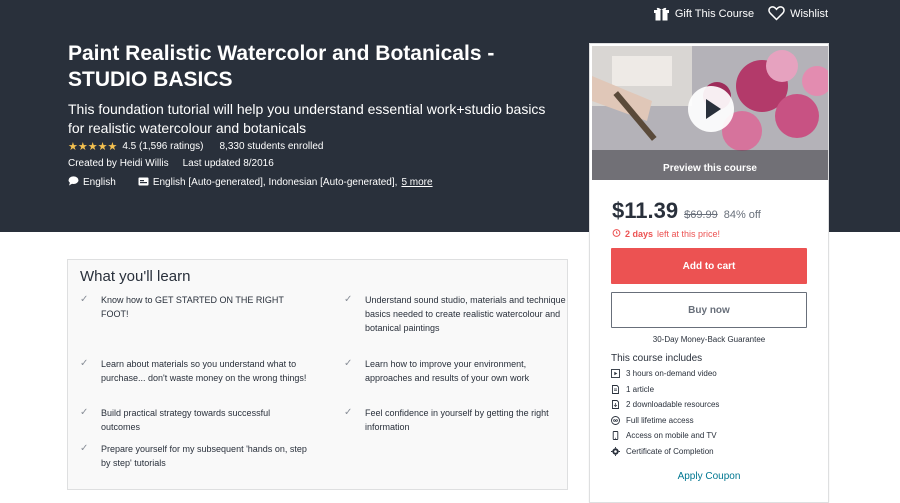 The height and width of the screenshot is (503, 900). I want to click on what-you-learn-title: What you'll learn, so click(135, 276).